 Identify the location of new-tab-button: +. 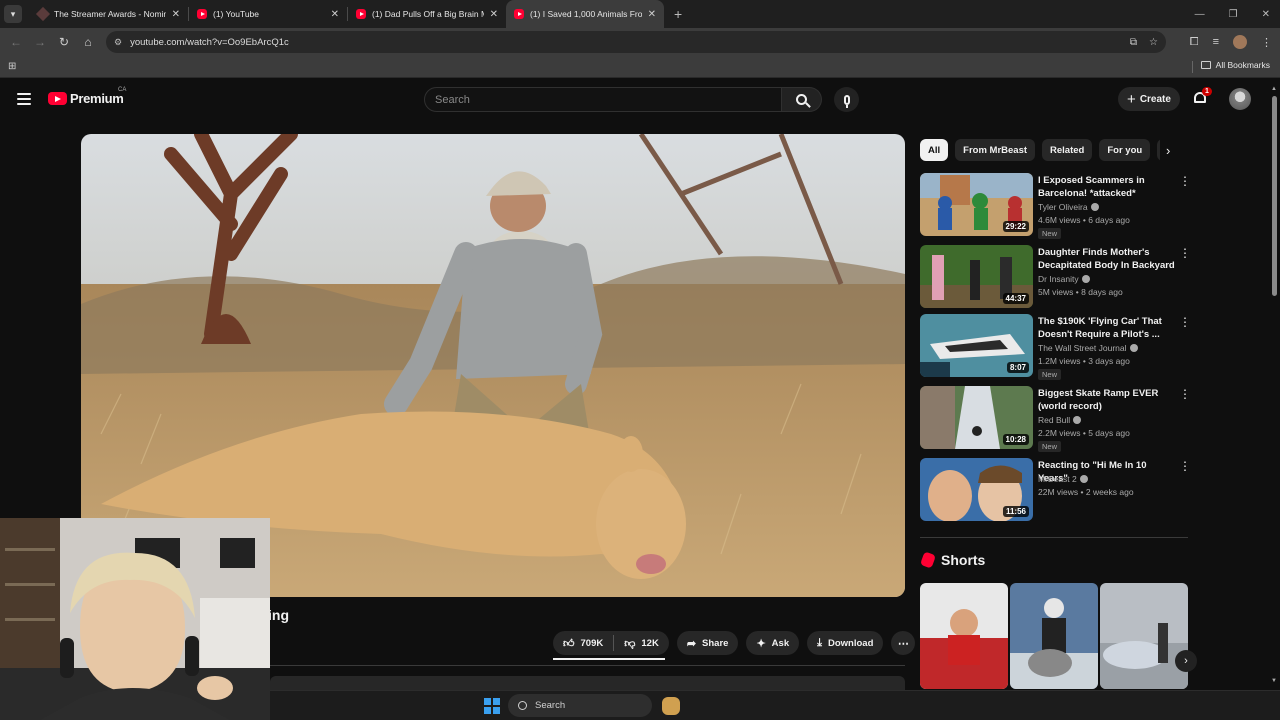
(678, 14).